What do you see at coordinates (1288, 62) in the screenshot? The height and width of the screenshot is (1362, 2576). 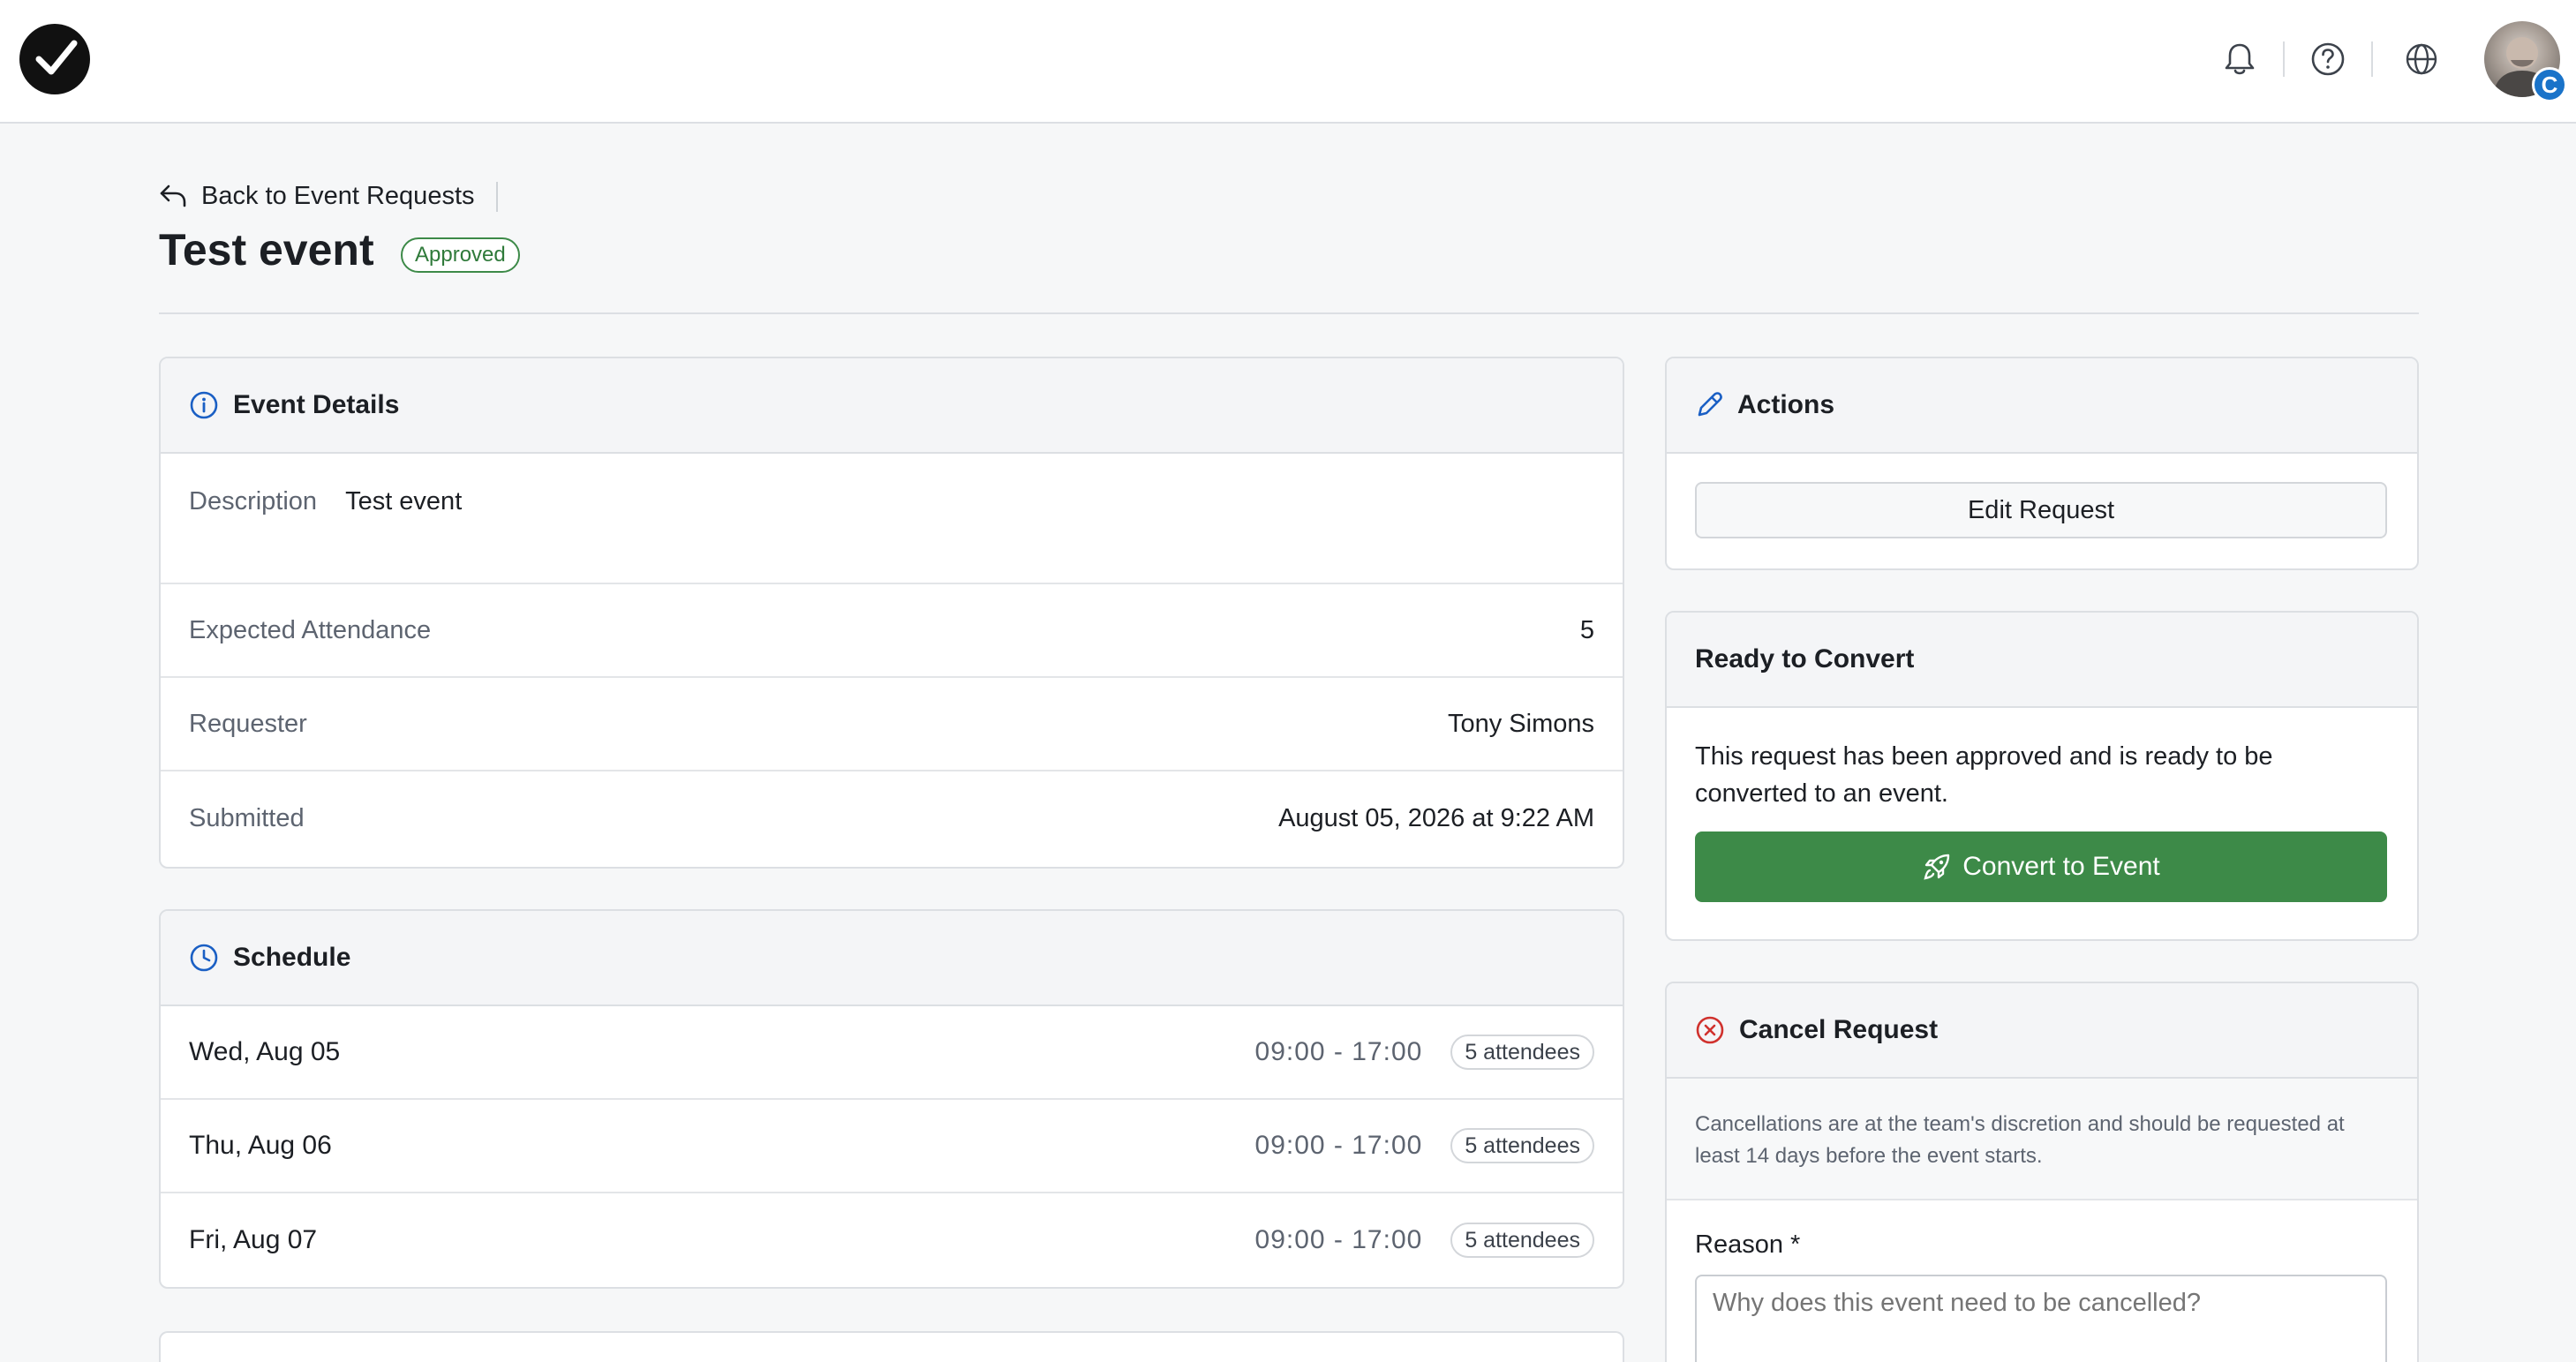 I see `top-bar: C` at bounding box center [1288, 62].